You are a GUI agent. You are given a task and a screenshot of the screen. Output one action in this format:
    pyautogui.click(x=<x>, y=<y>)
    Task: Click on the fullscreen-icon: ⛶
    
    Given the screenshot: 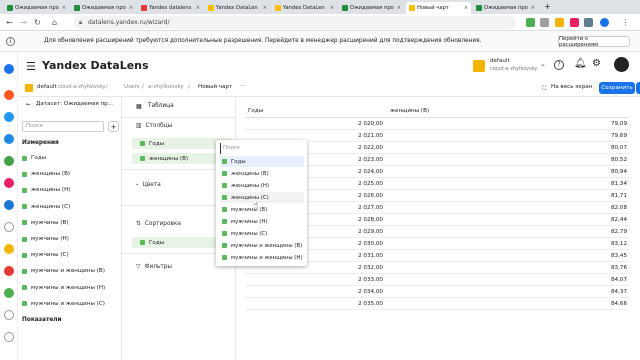 What is the action you would take?
    pyautogui.click(x=544, y=89)
    